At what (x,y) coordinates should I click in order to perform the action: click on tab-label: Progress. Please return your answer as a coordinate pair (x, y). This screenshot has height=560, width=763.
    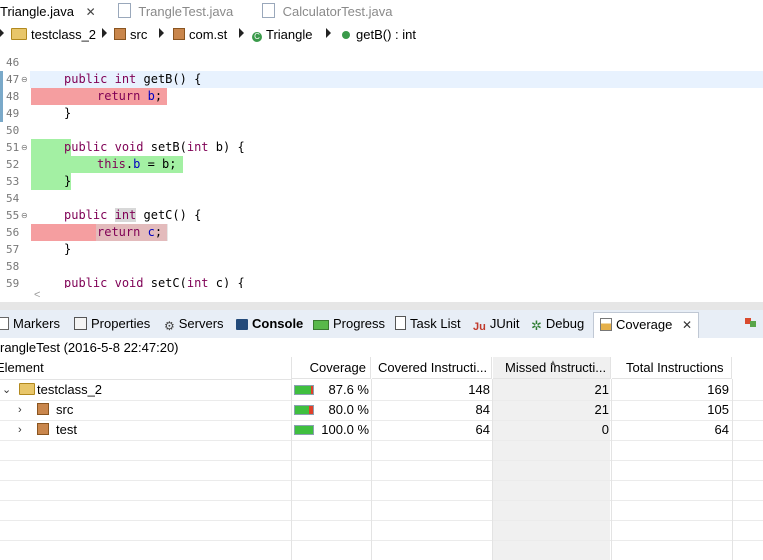
    Looking at the image, I should click on (359, 323).